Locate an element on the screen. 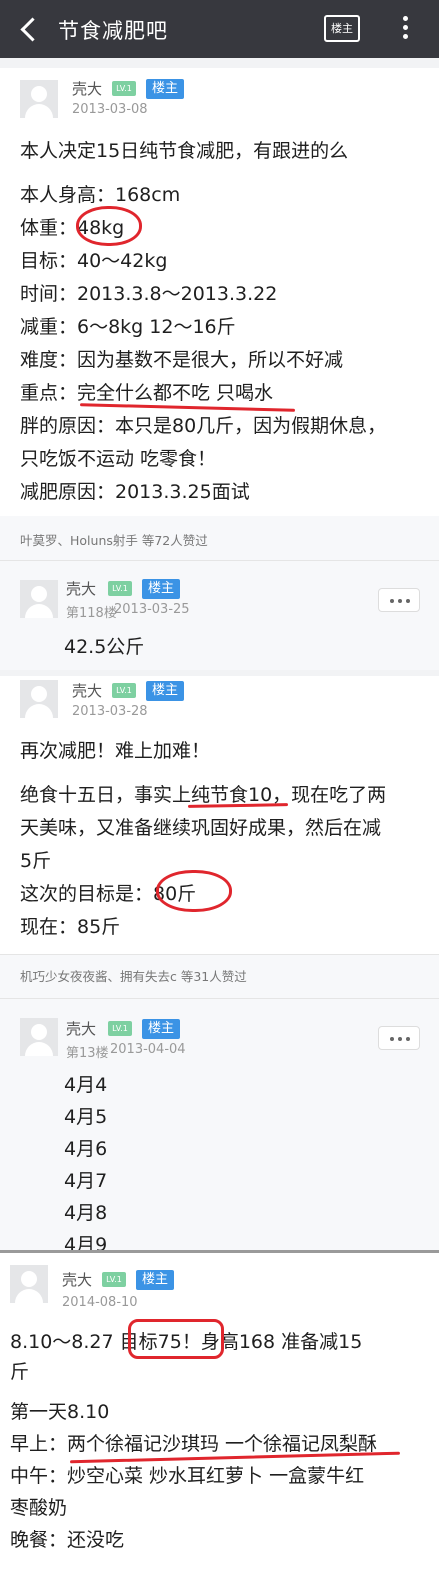 This screenshot has height=1589, width=439. post-line: 斤 is located at coordinates (20, 1372).